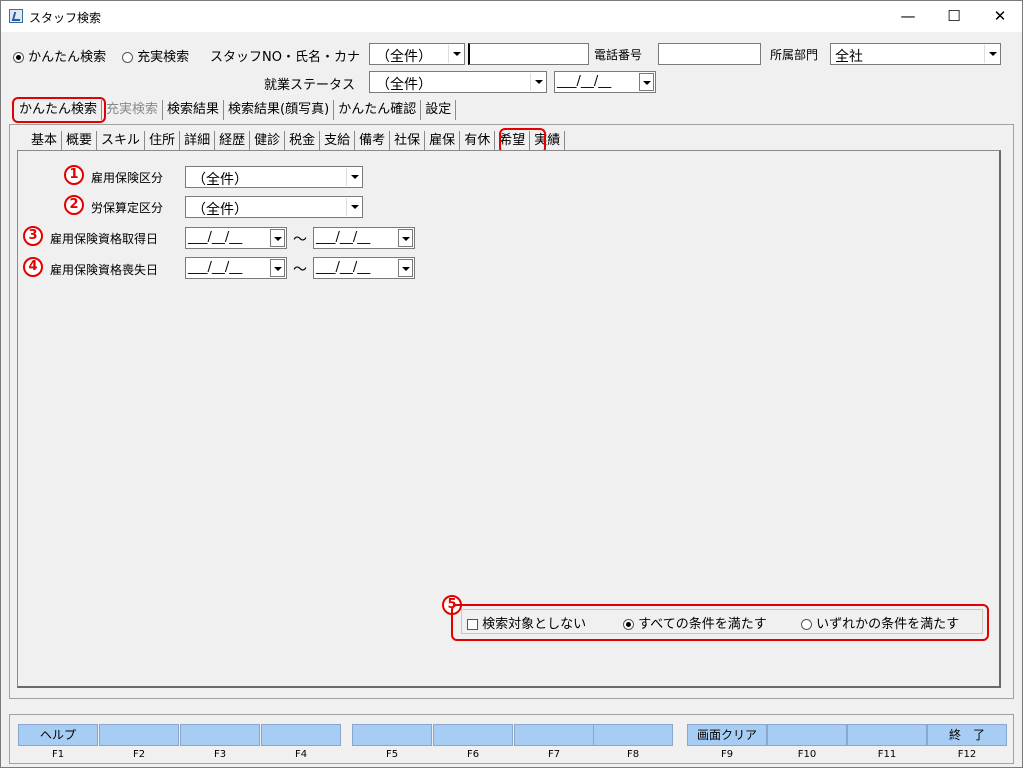  What do you see at coordinates (80, 141) in the screenshot?
I see `subtab-overview: 概要` at bounding box center [80, 141].